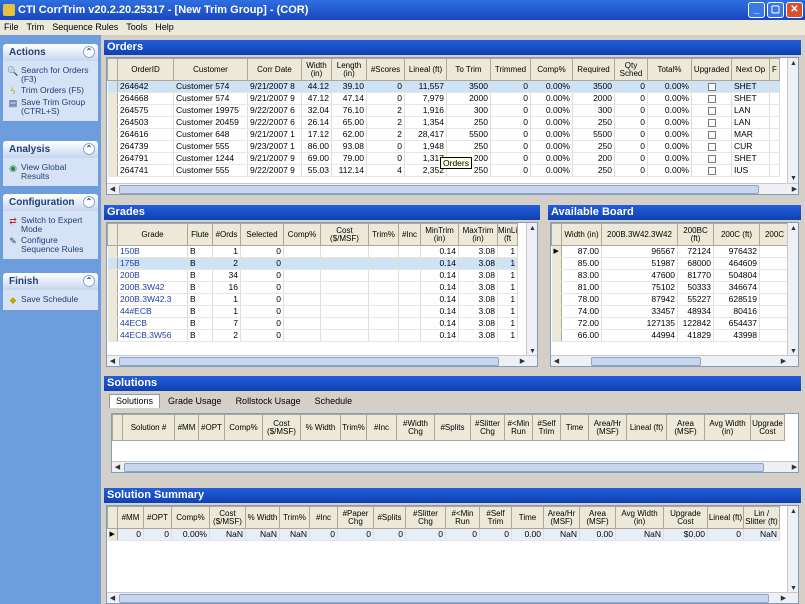 The image size is (805, 604). I want to click on solutions-column-header: #MM, so click(186, 427).